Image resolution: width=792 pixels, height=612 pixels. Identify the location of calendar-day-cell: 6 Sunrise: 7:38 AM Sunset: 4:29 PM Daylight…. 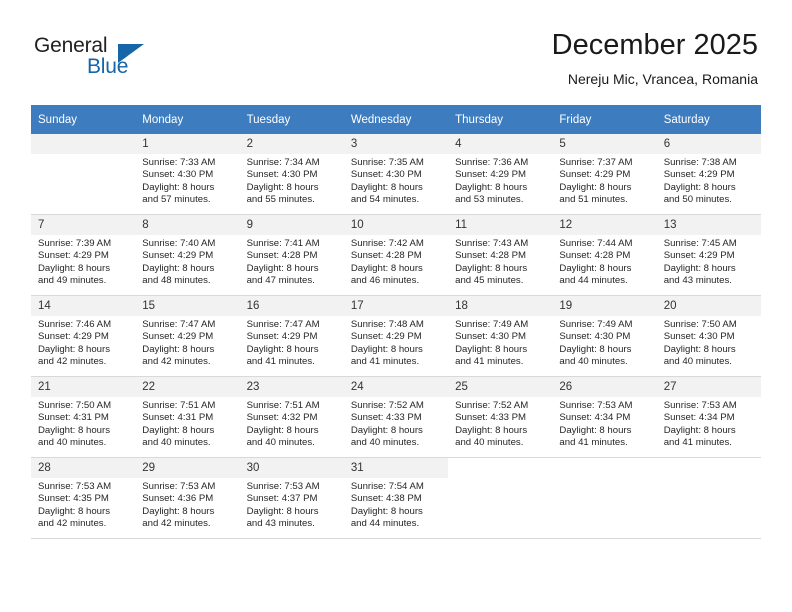
(708, 174).